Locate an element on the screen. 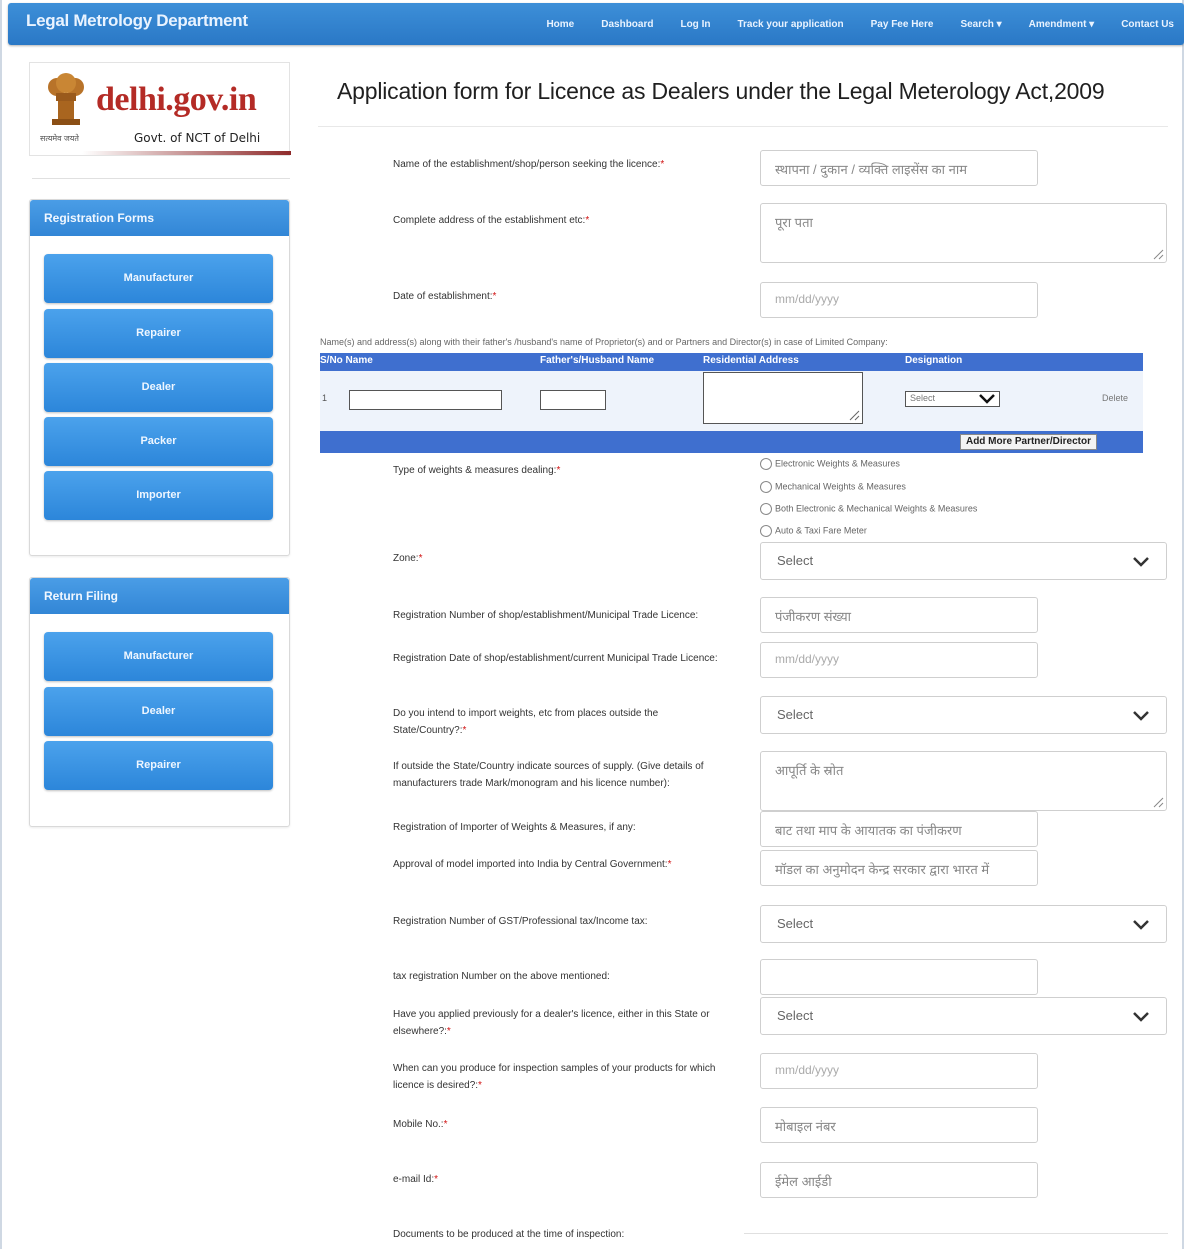 This screenshot has height=1249, width=1184. reg-packer-button: Packer is located at coordinates (158, 441).